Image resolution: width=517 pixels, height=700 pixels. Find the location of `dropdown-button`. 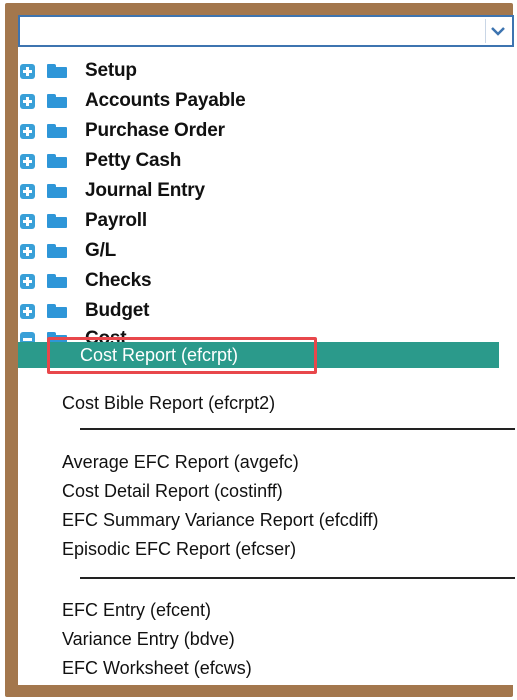

dropdown-button is located at coordinates (497, 31).